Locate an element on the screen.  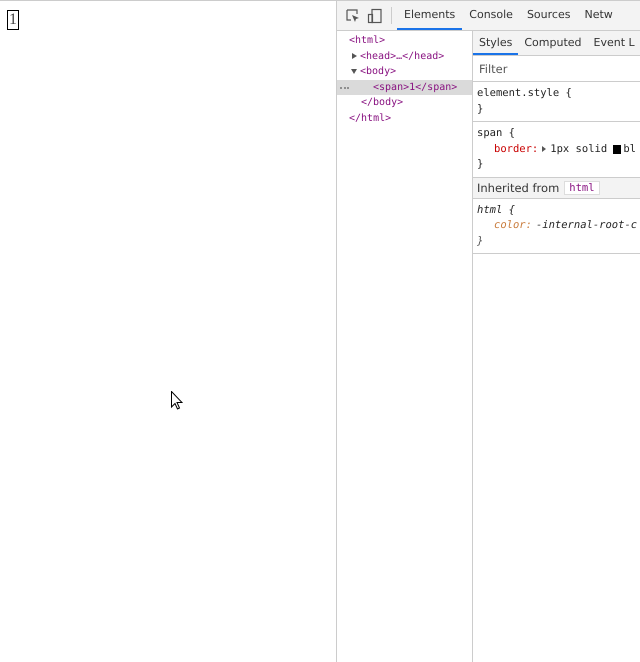
styles-tab: Styles is located at coordinates (495, 43).